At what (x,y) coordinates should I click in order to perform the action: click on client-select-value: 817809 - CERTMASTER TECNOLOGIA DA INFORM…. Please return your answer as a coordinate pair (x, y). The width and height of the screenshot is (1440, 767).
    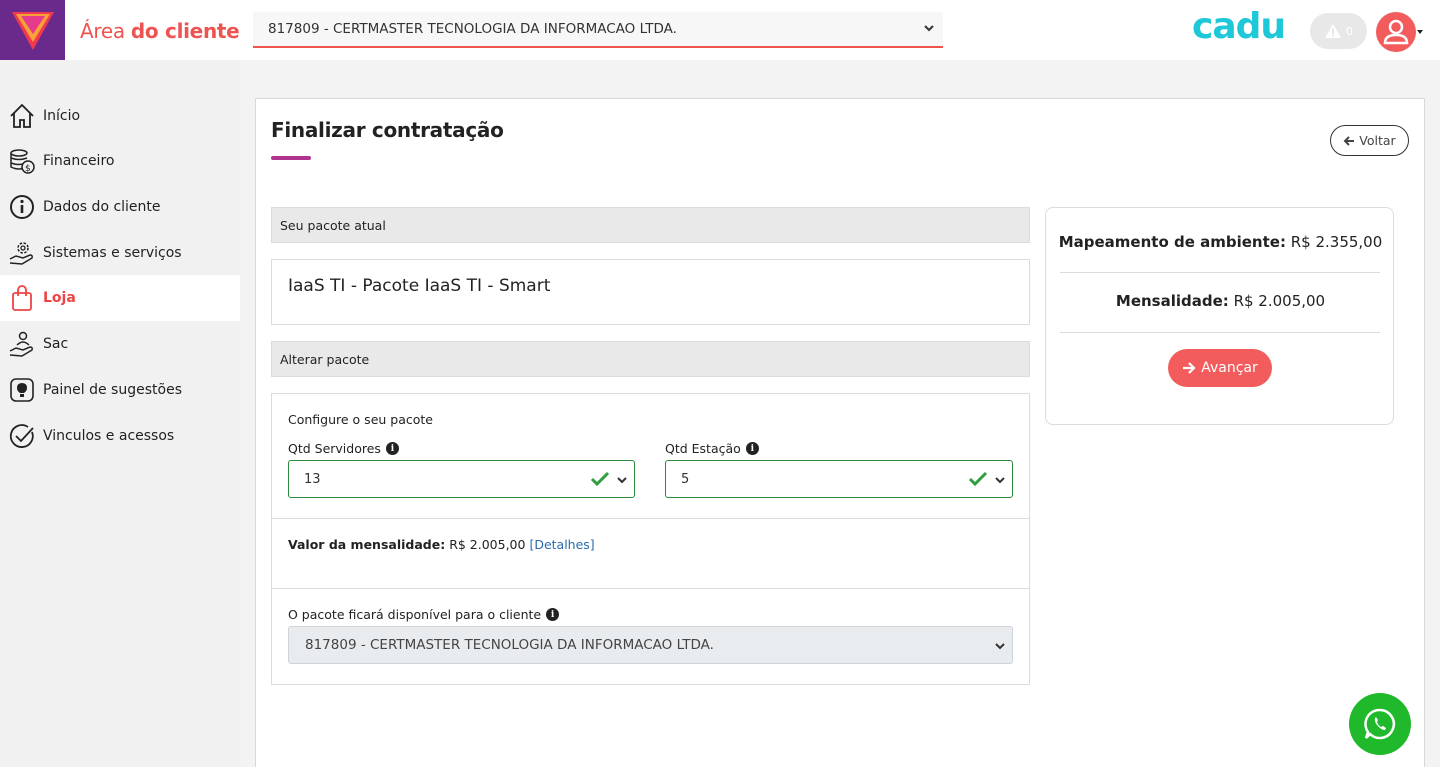
    Looking at the image, I should click on (472, 29).